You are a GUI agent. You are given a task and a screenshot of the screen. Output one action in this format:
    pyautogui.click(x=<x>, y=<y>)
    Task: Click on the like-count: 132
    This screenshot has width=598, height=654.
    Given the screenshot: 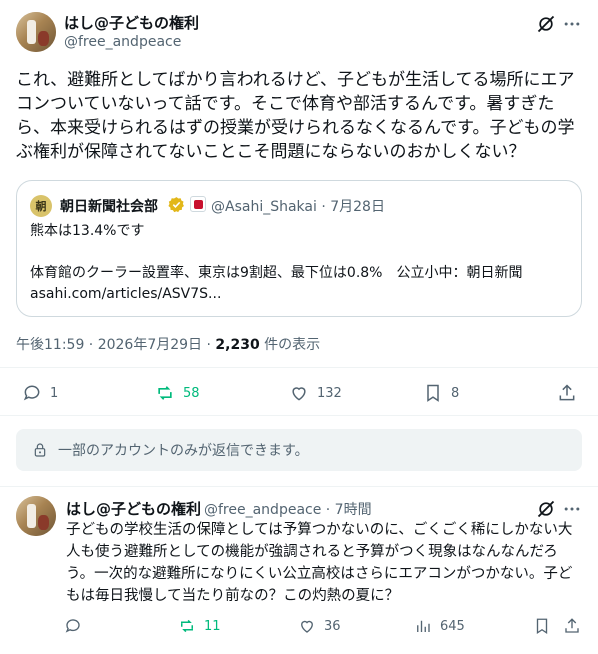 What is the action you would take?
    pyautogui.click(x=329, y=393)
    